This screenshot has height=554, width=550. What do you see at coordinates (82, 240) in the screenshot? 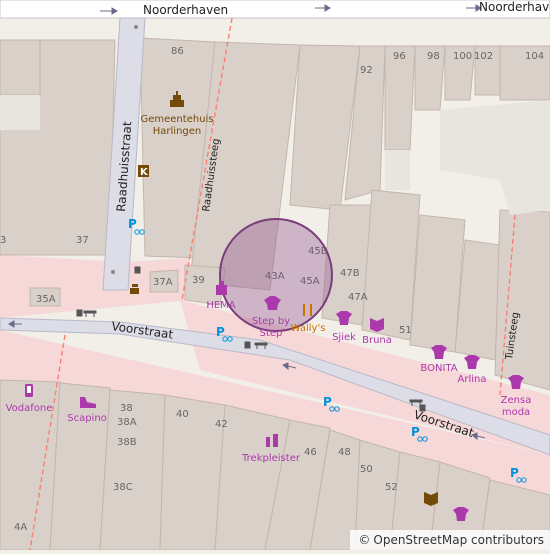
I see `house-number: 37` at bounding box center [82, 240].